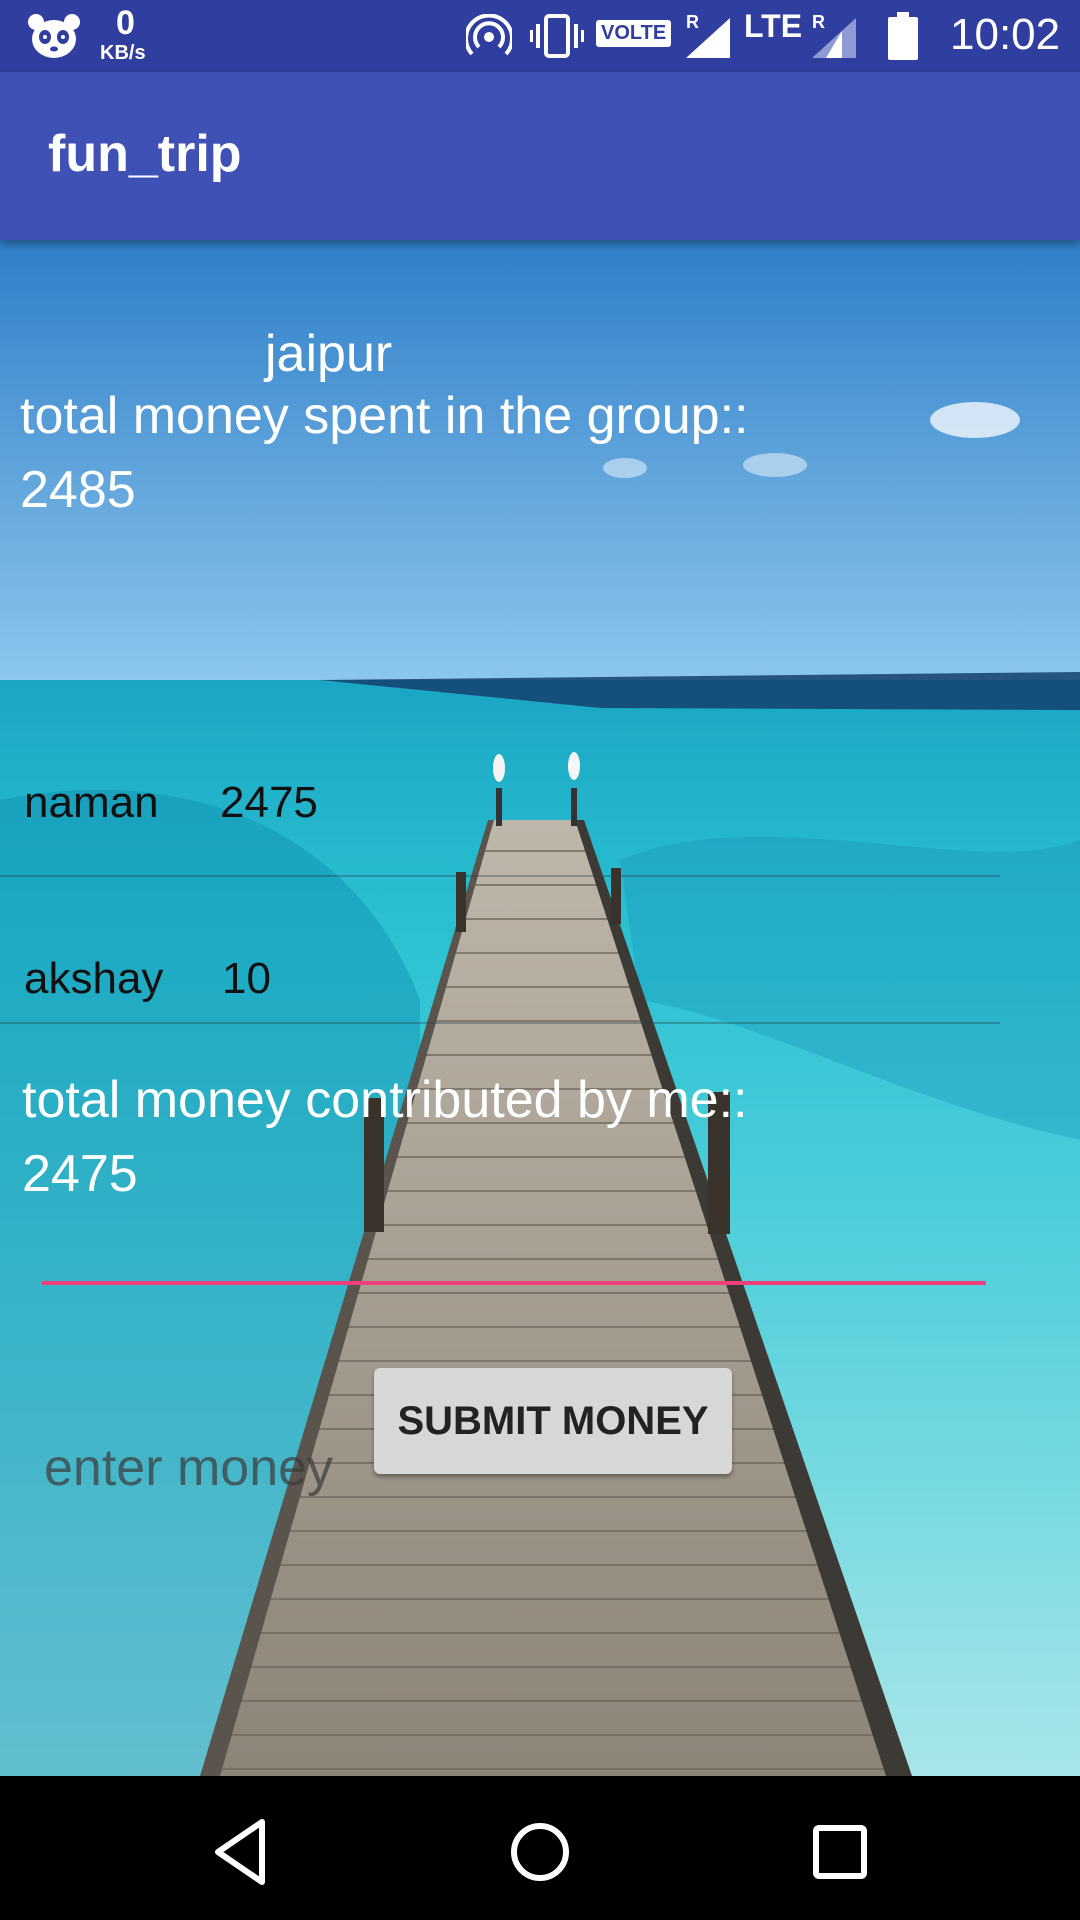  Describe the element at coordinates (240, 1852) in the screenshot. I see `back-icon` at that location.